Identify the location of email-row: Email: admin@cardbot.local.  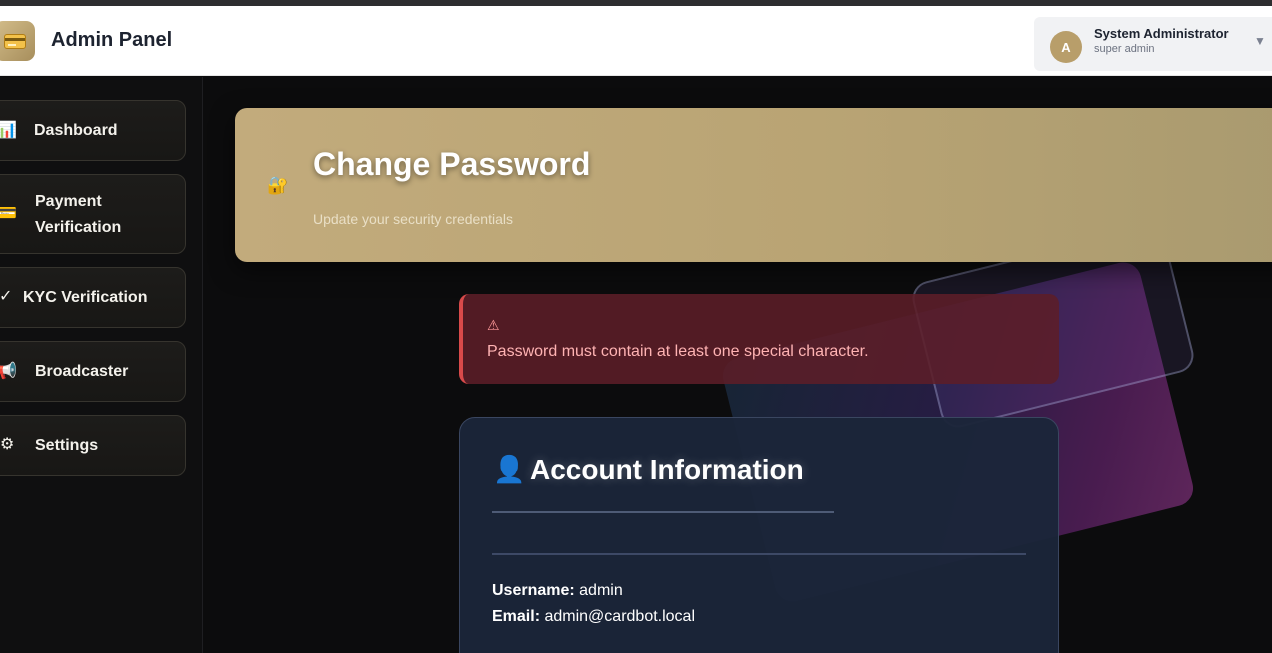
(593, 617).